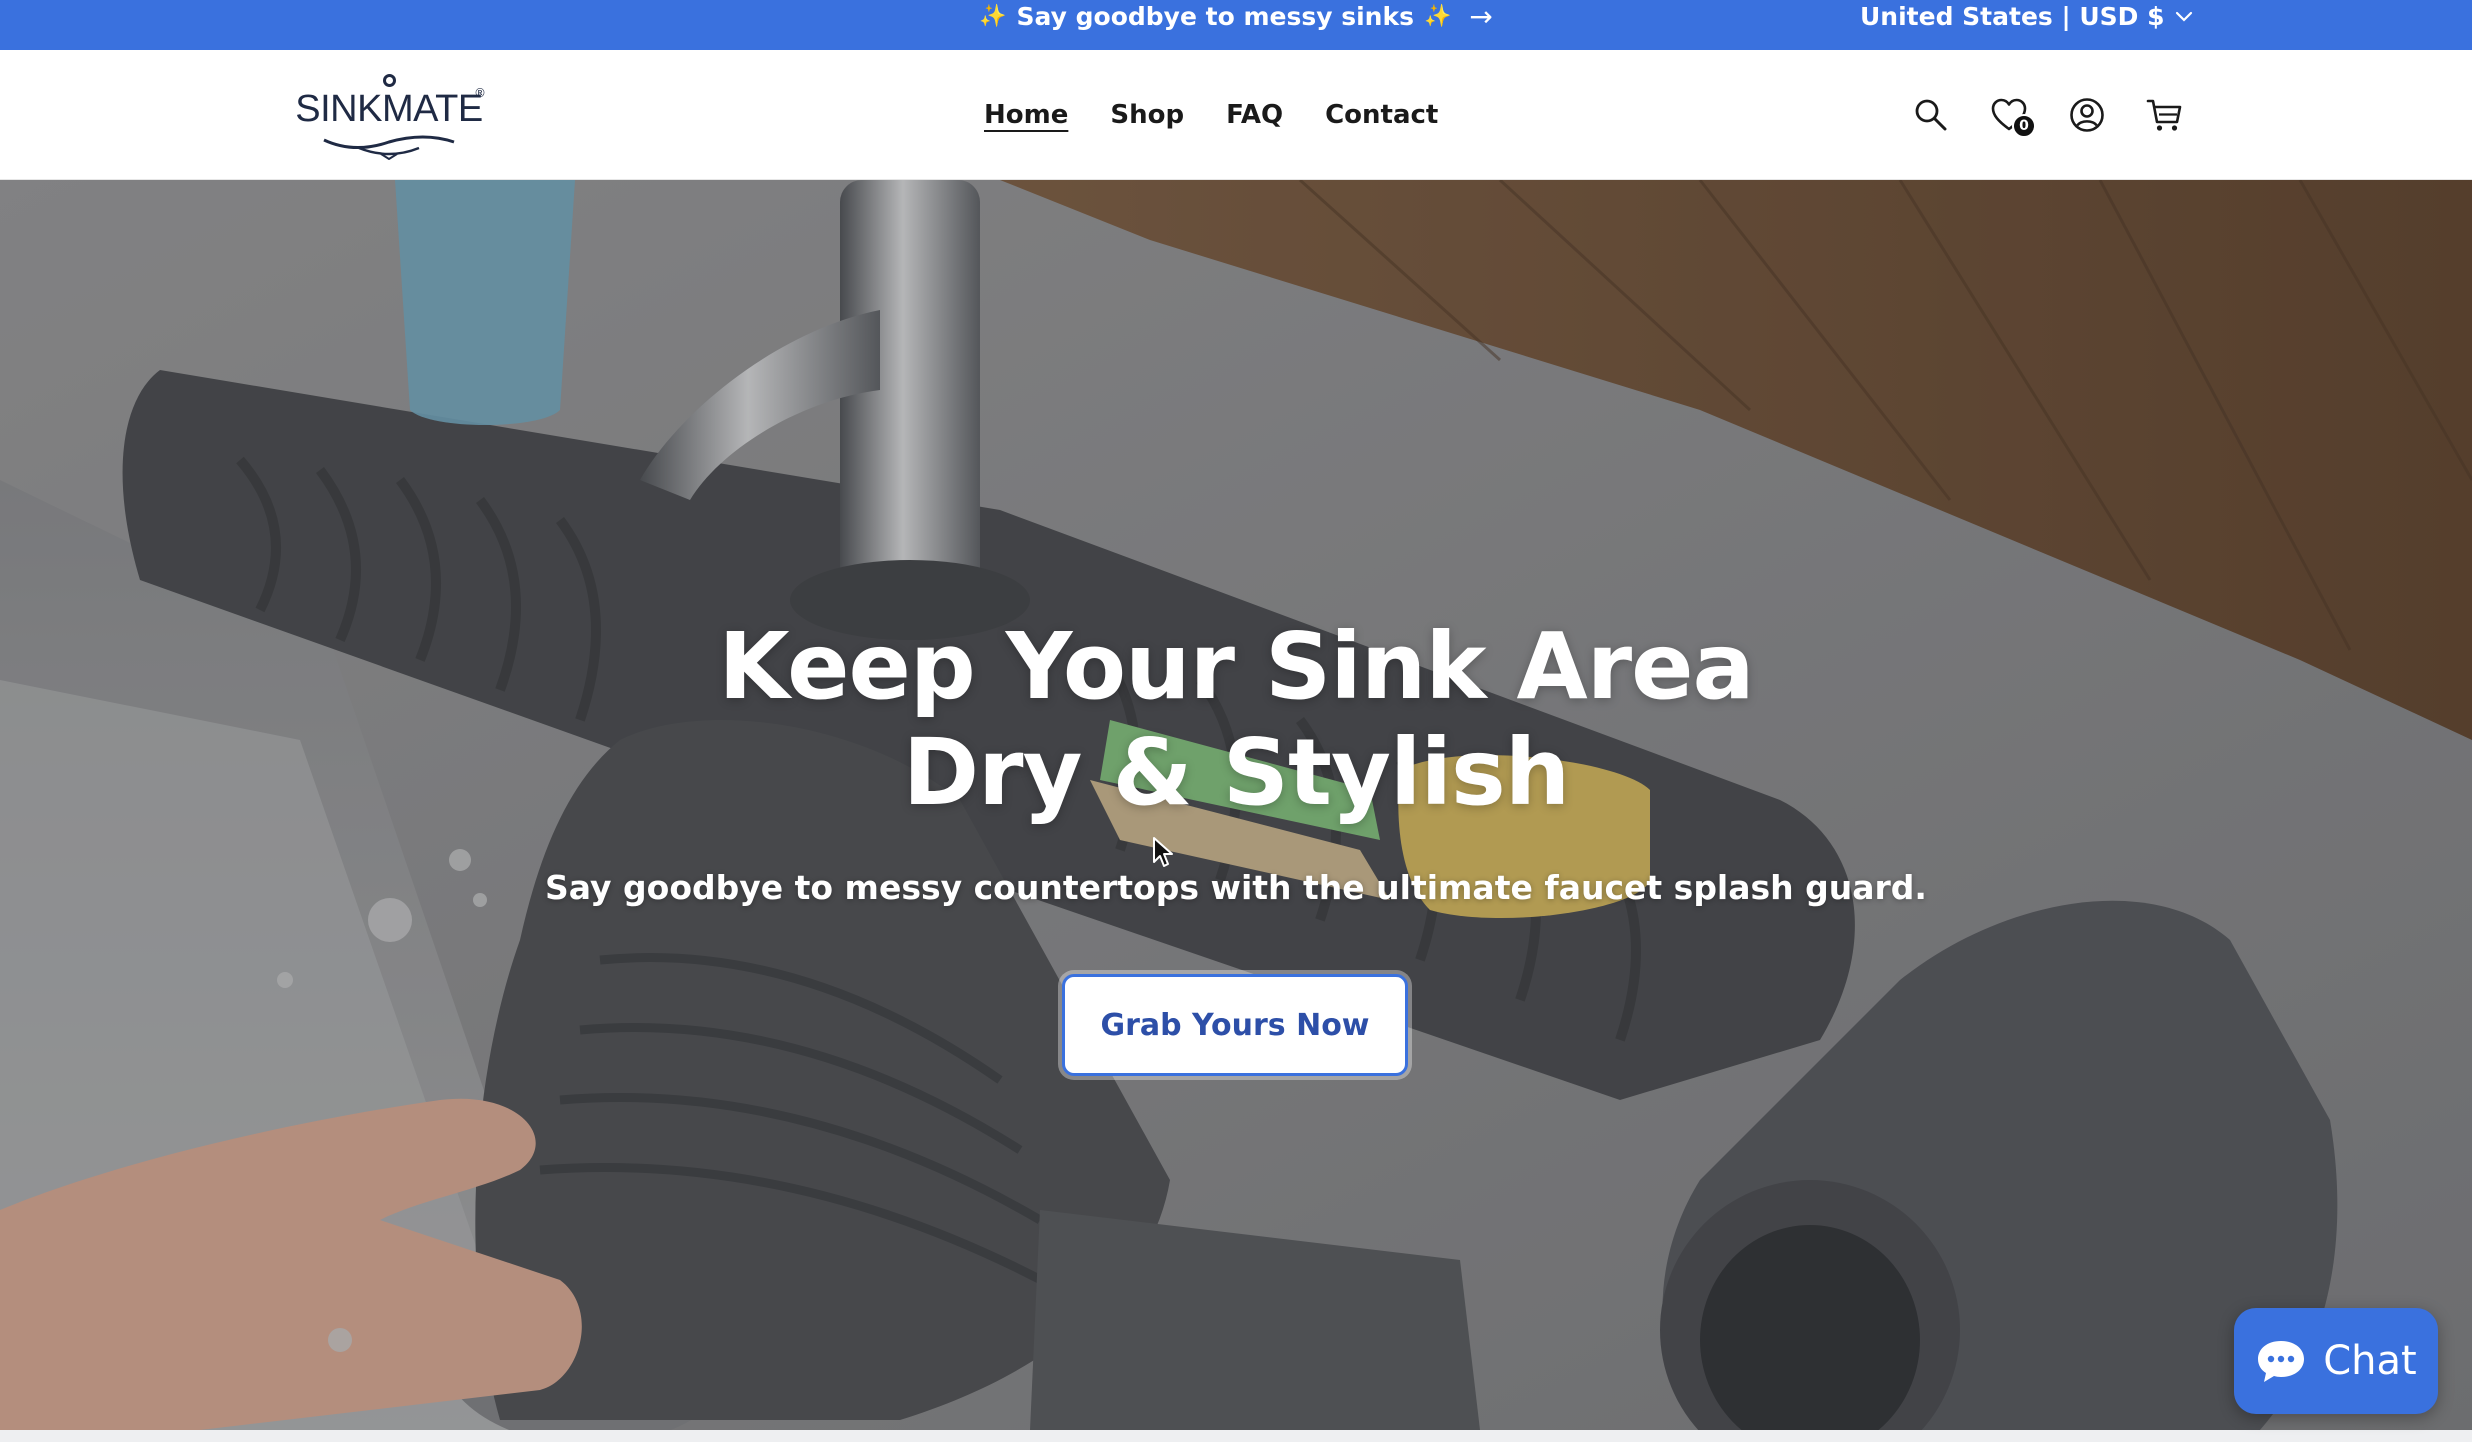  I want to click on country-currency-selector: United States | USD $, so click(2027, 16).